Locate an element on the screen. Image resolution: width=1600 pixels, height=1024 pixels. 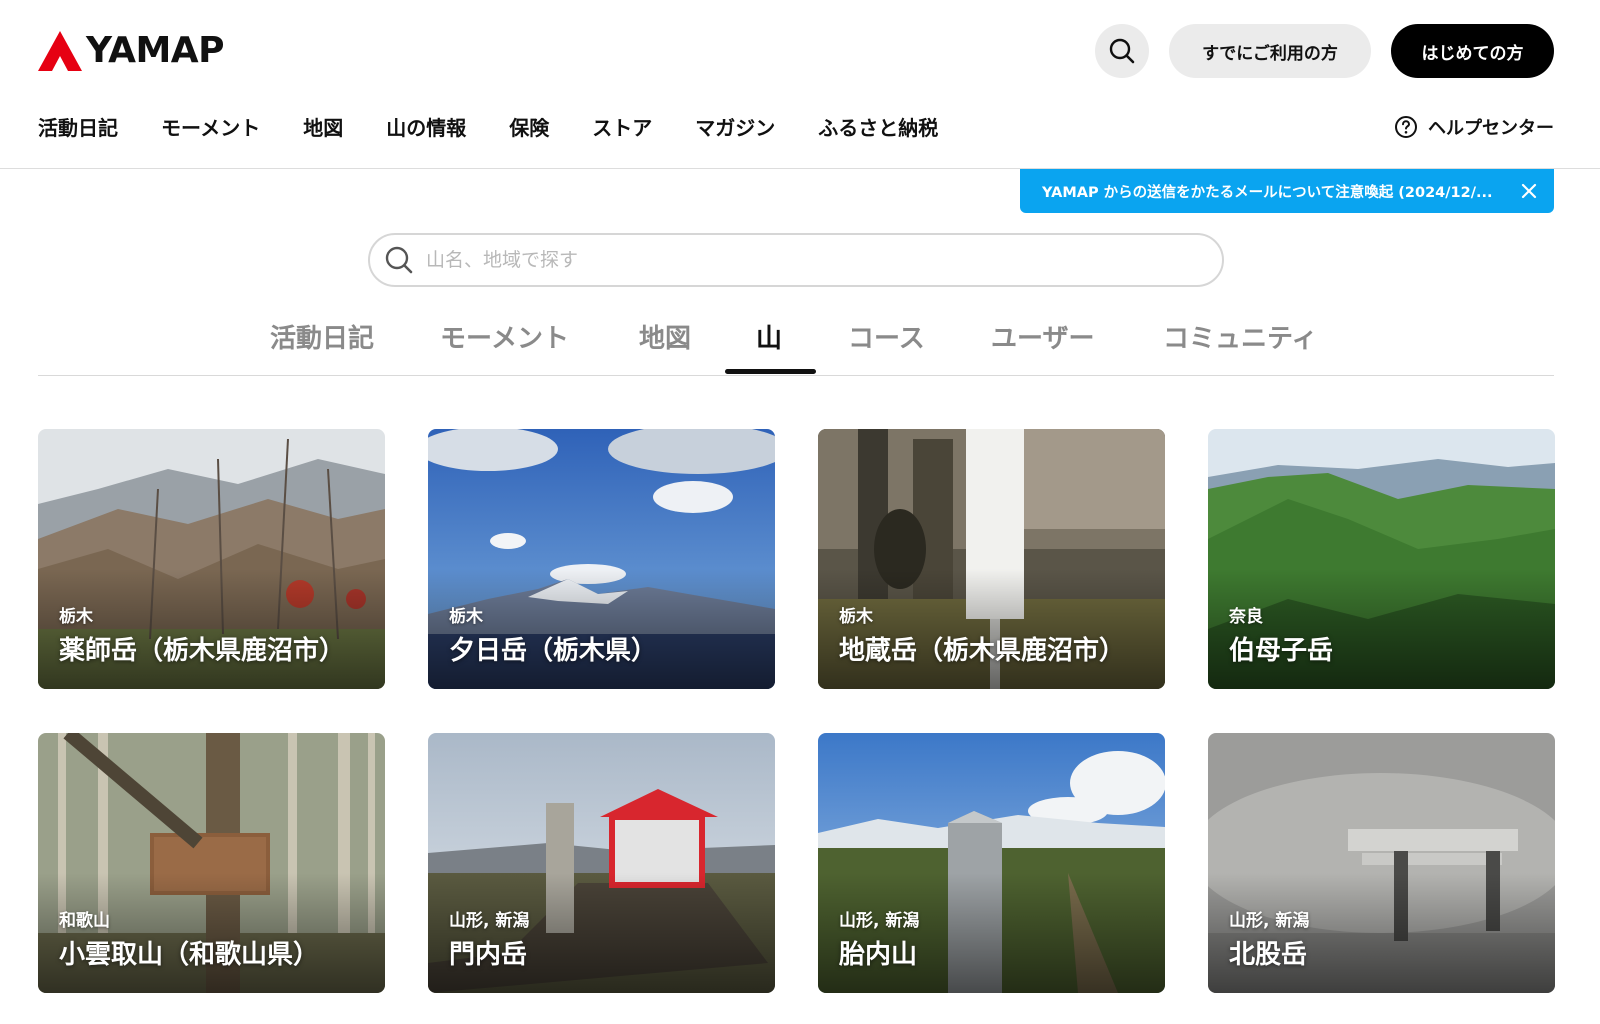
tab-moment: モーメント is located at coordinates (504, 336).